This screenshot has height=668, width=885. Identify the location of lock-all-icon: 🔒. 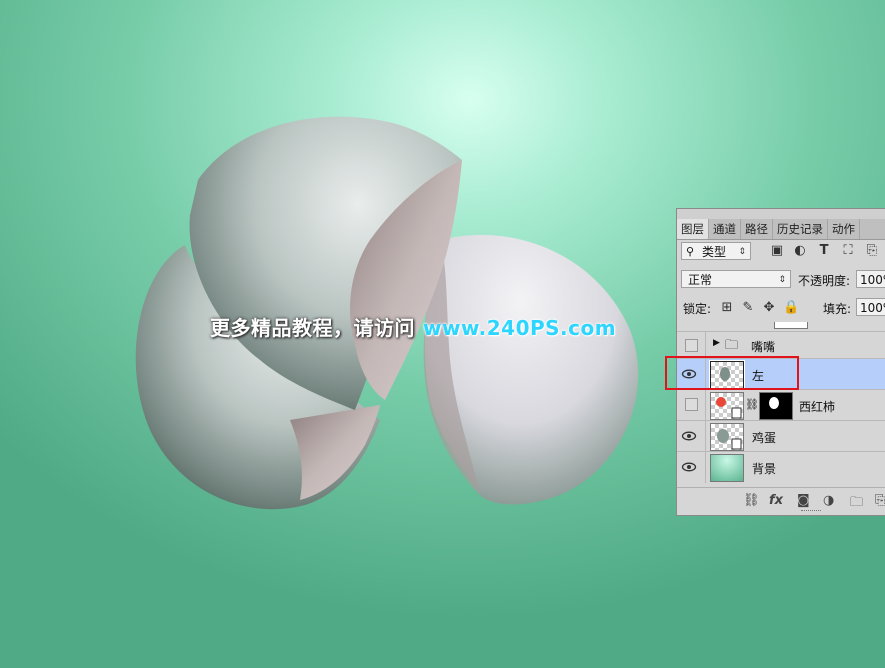
(791, 308).